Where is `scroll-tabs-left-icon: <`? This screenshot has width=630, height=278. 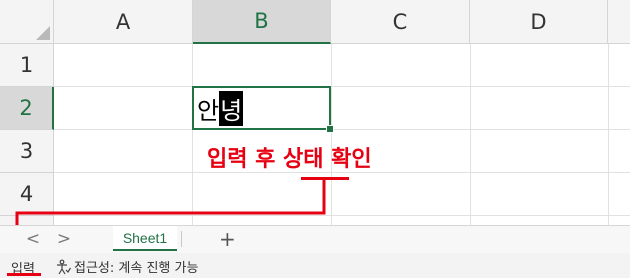
scroll-tabs-left-icon: < is located at coordinates (33, 239).